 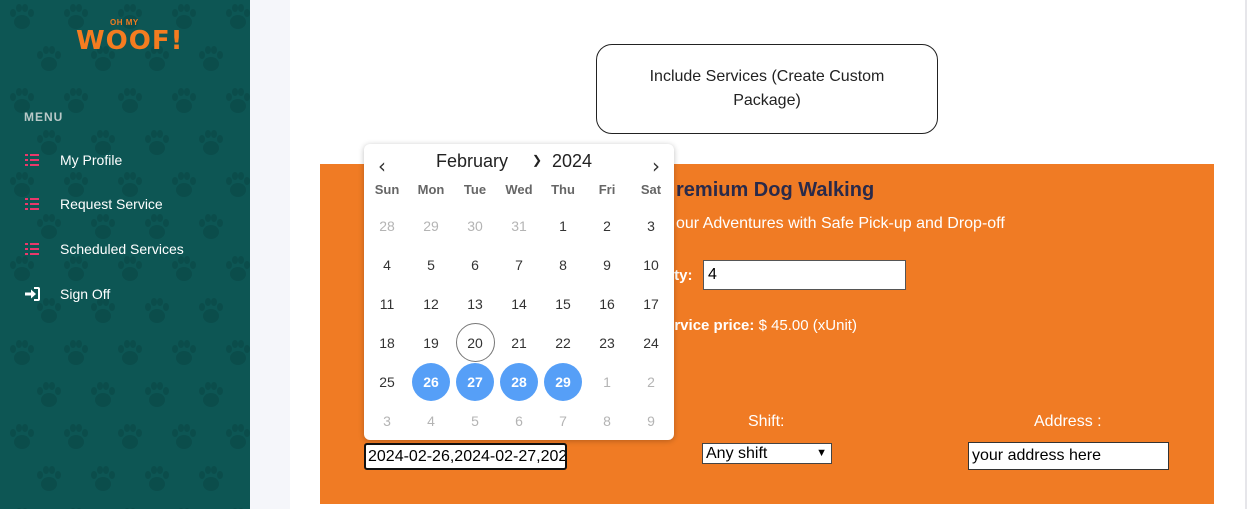 I want to click on calendar-day-number: 11, so click(x=387, y=303).